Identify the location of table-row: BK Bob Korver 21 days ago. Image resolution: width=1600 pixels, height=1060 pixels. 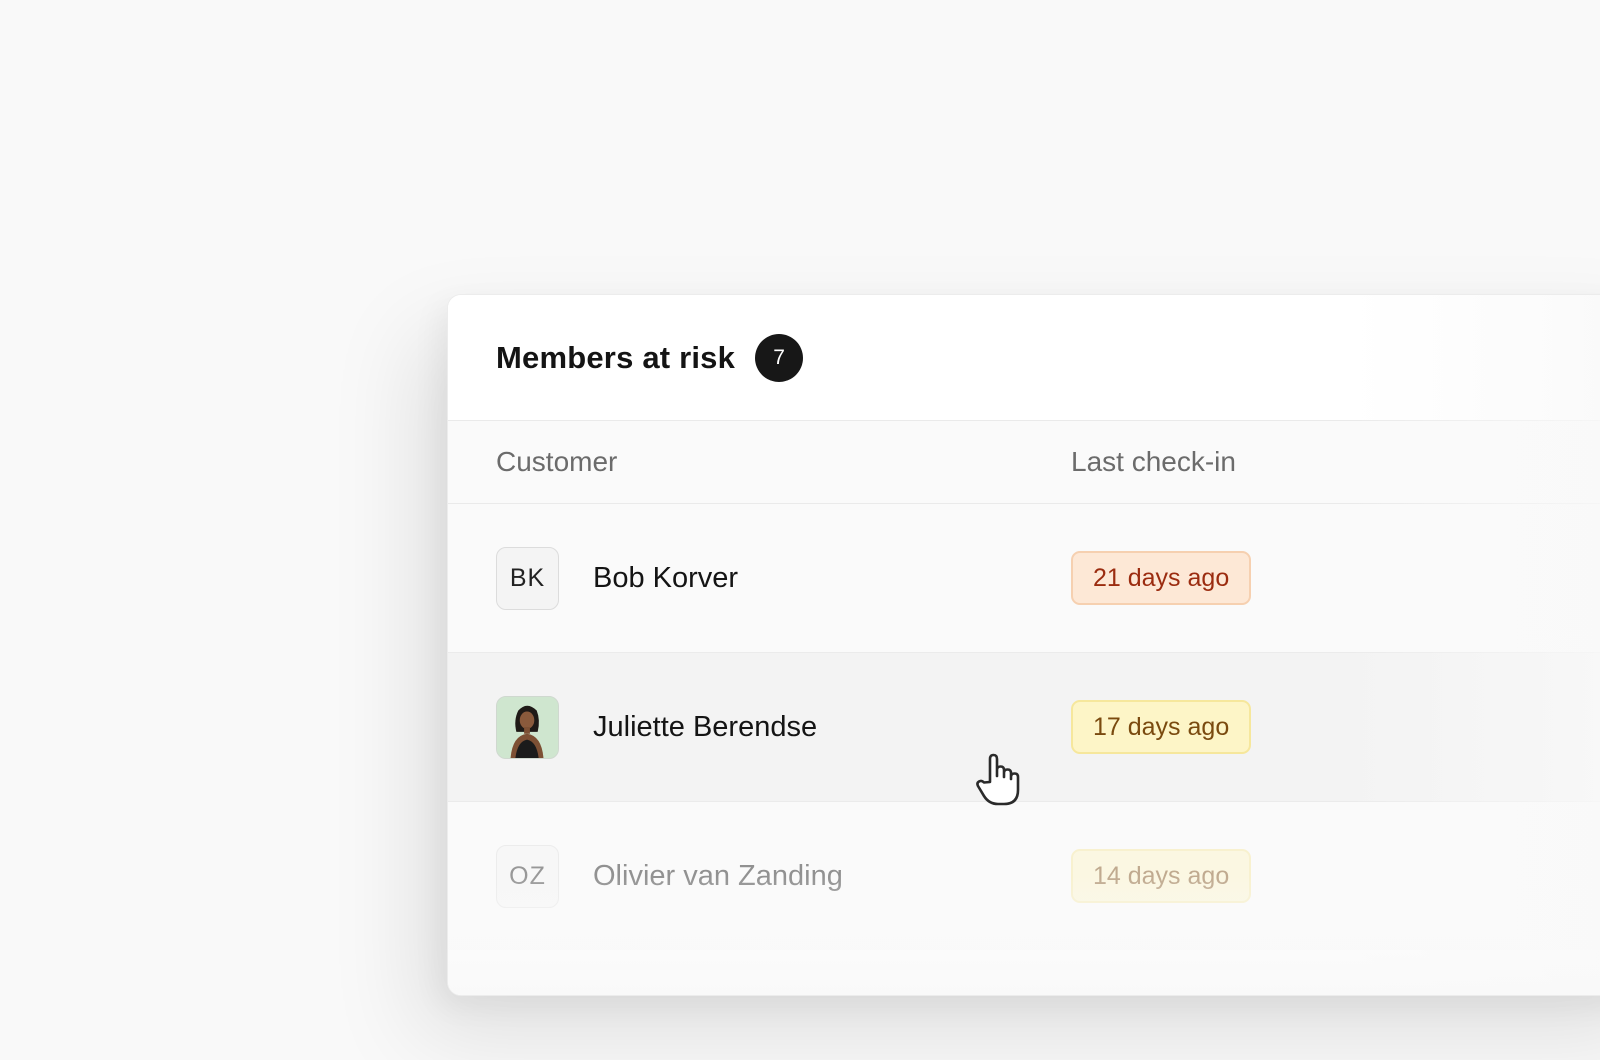
(1024, 578).